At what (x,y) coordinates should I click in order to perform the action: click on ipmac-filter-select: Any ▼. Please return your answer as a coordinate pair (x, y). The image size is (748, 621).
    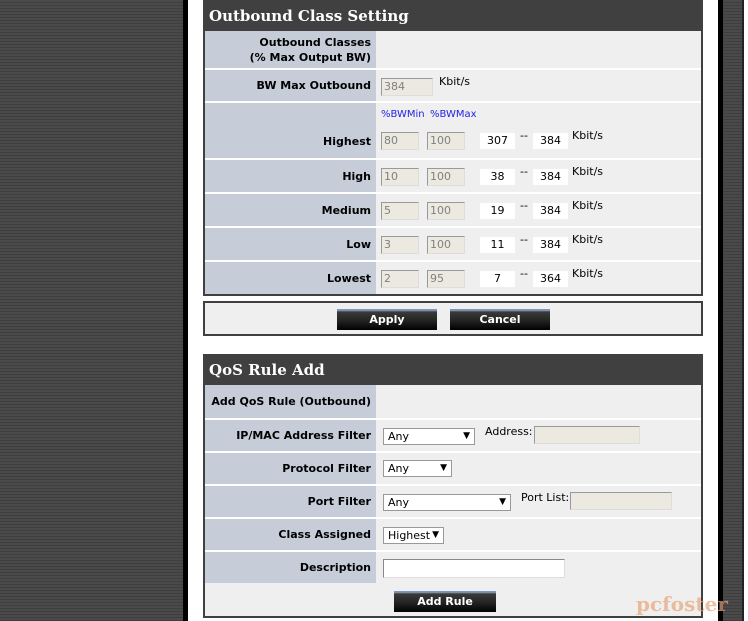
    Looking at the image, I should click on (429, 436).